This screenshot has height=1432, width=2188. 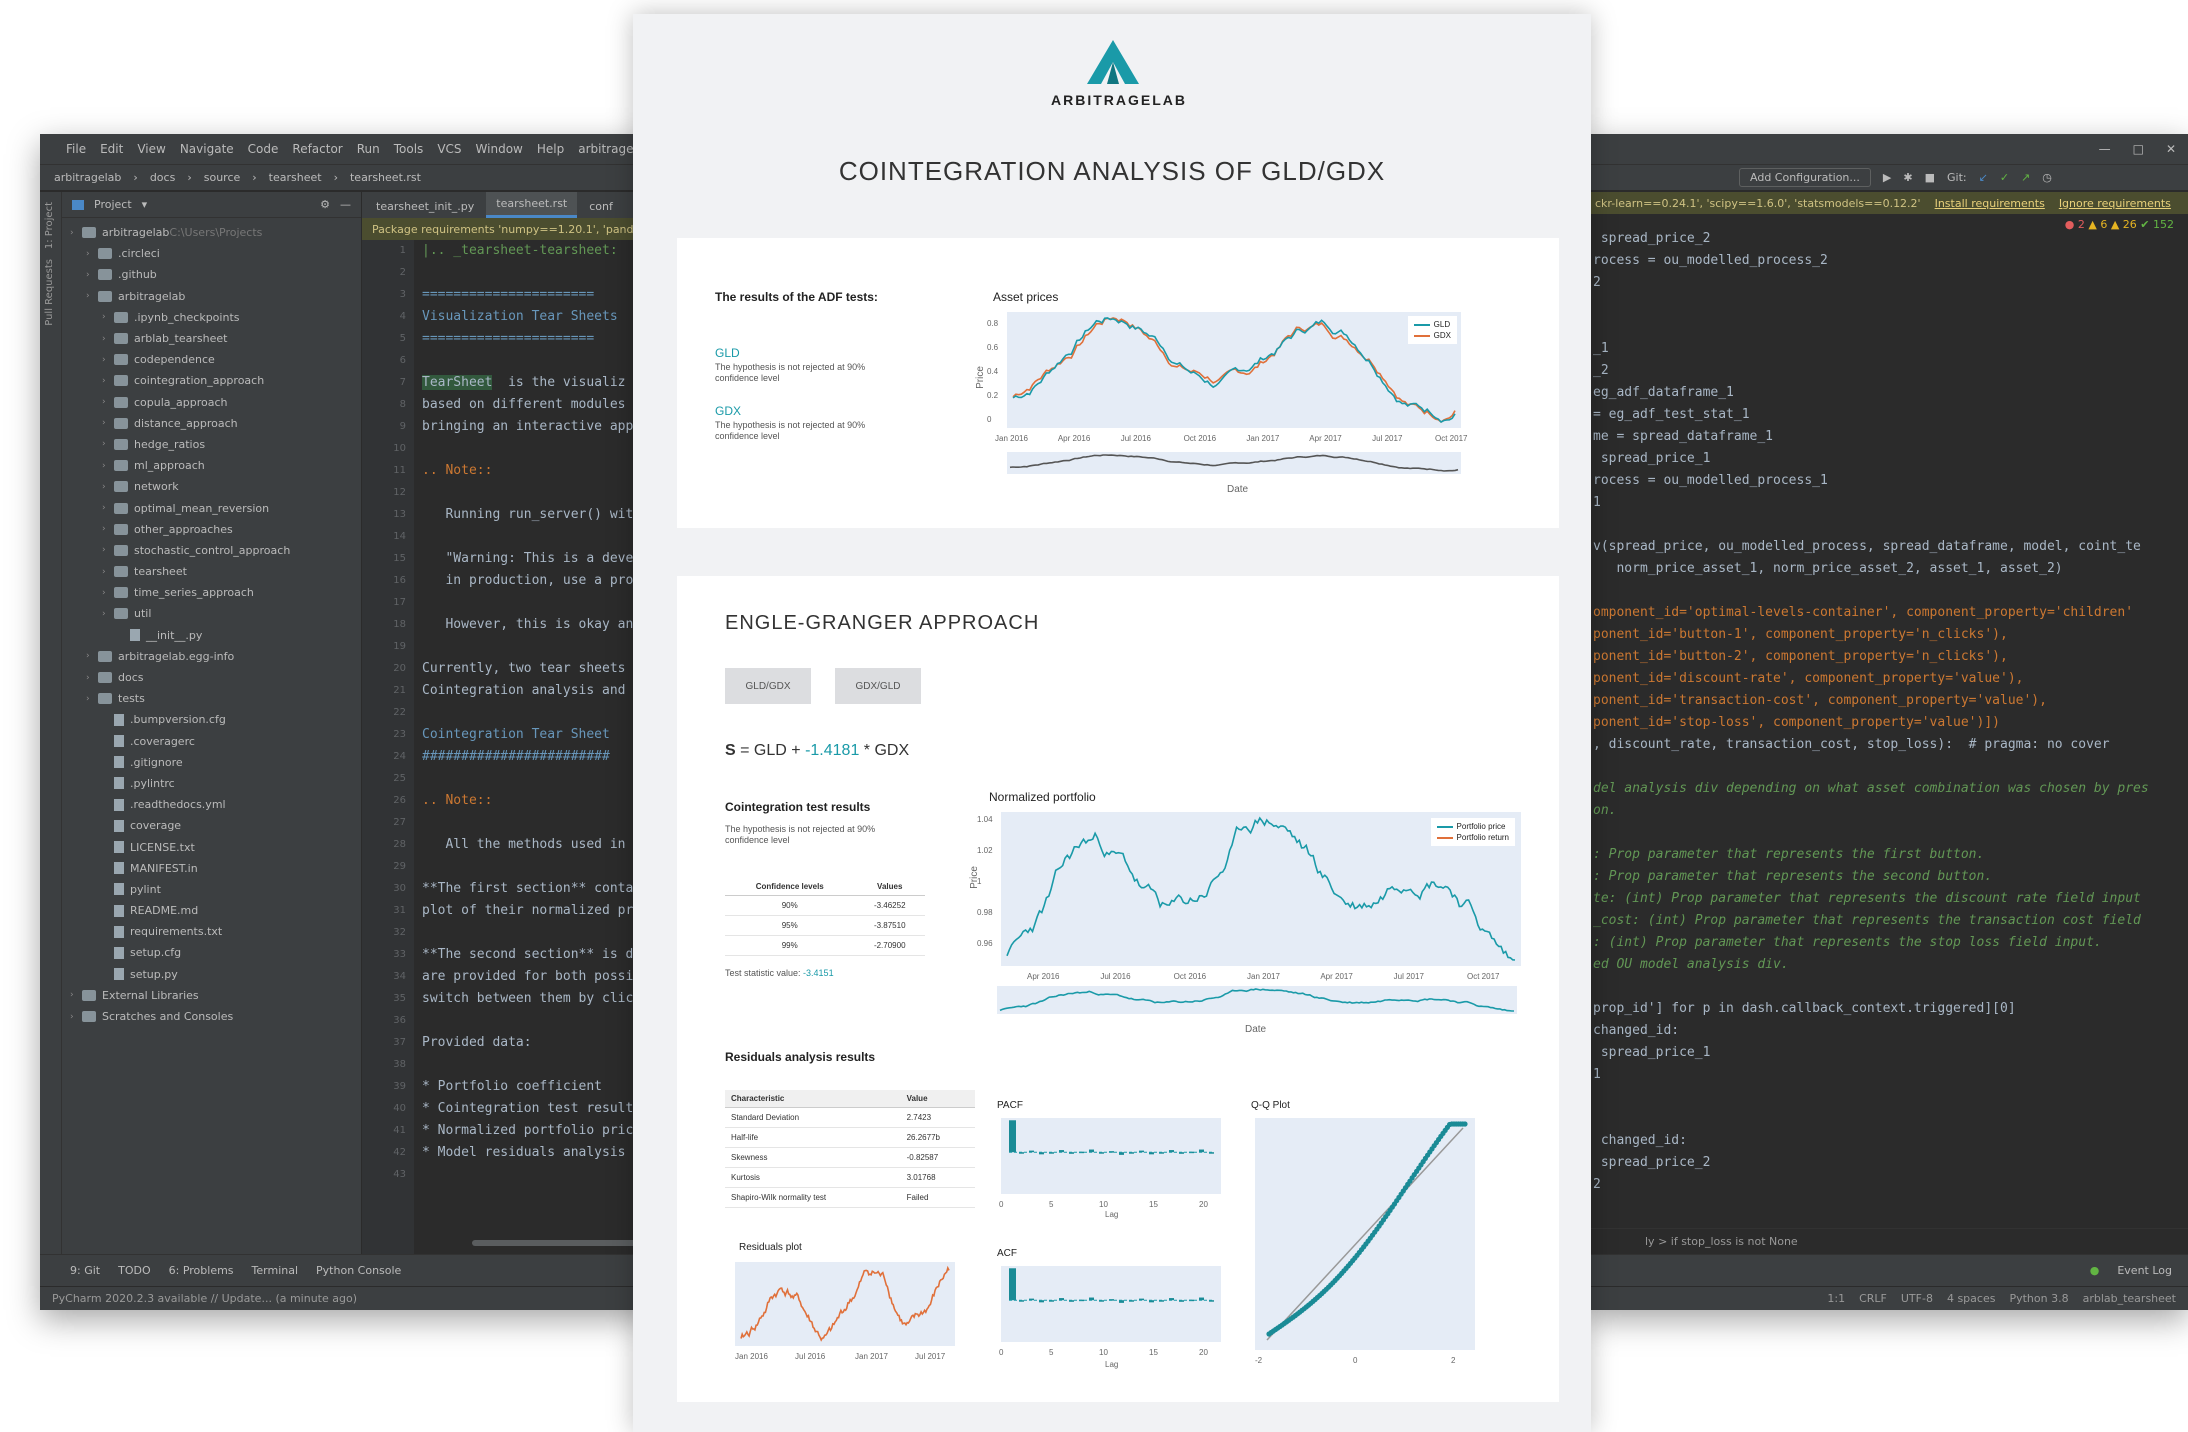 What do you see at coordinates (1234, 463) in the screenshot?
I see `asset-range-slider` at bounding box center [1234, 463].